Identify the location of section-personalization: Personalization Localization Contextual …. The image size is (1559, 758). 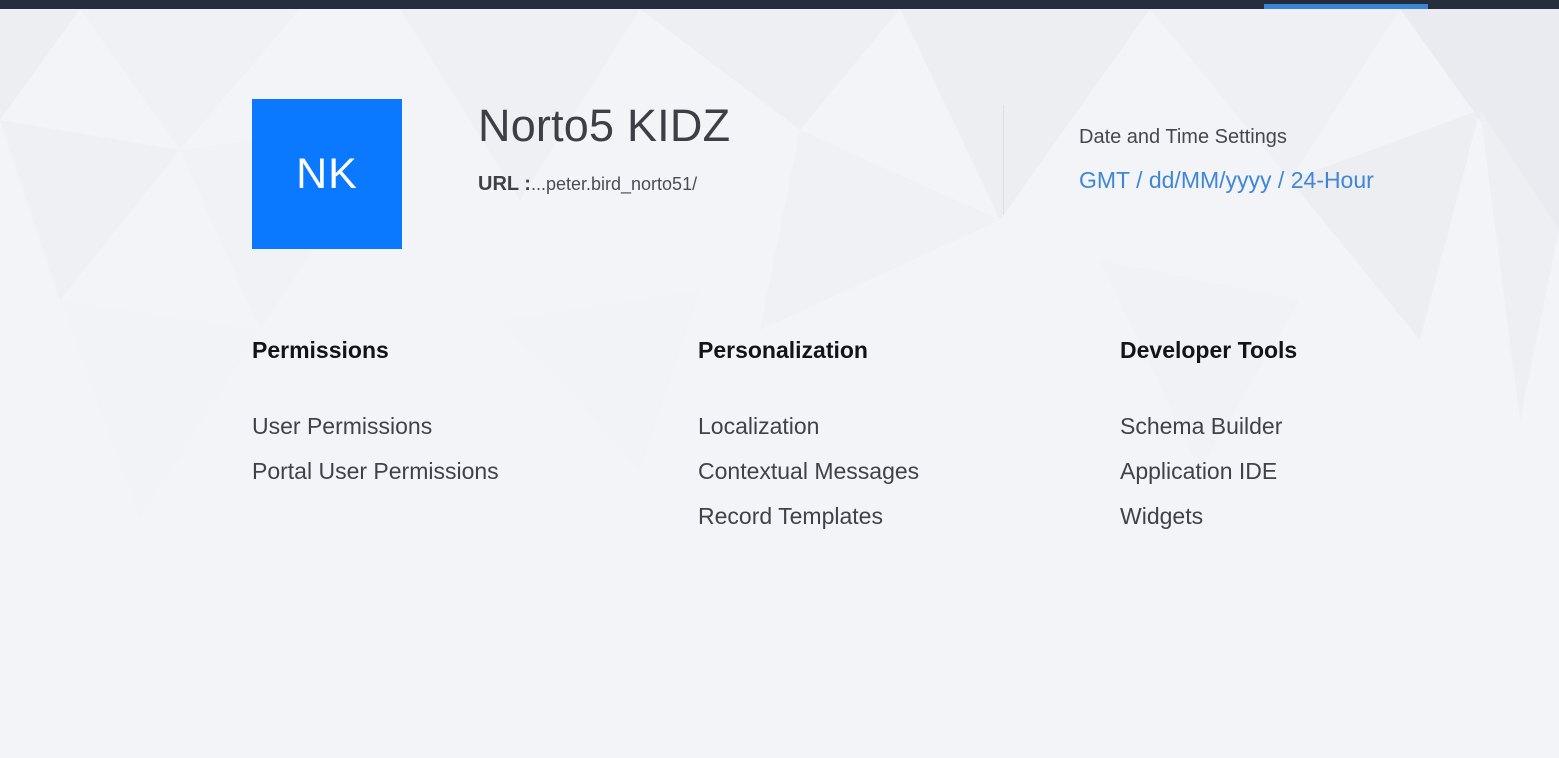
(808, 433).